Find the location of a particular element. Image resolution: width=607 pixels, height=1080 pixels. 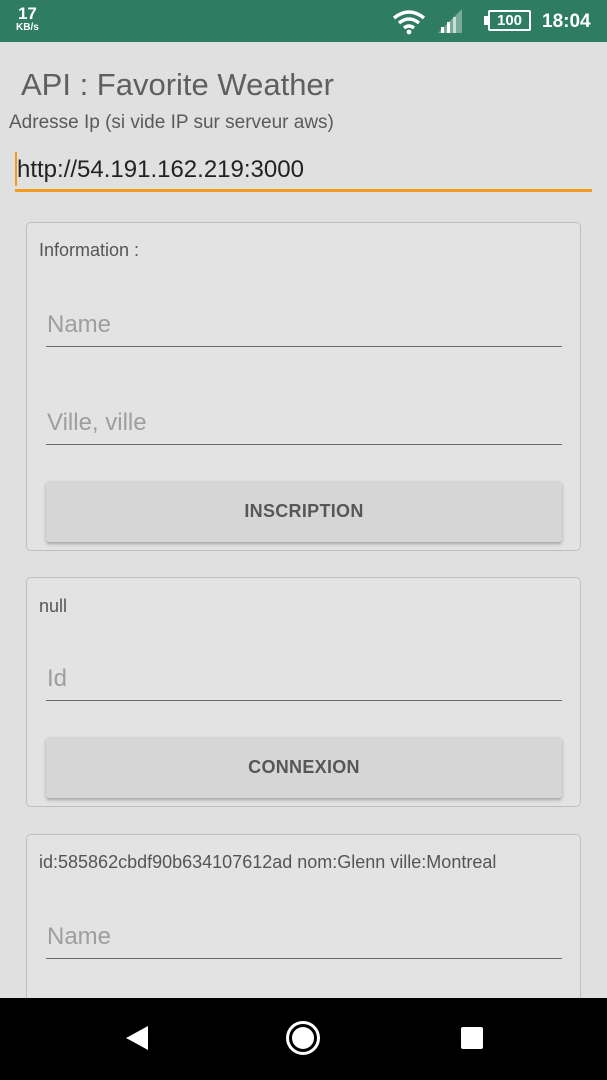

battery-icon: 100 is located at coordinates (507, 20).